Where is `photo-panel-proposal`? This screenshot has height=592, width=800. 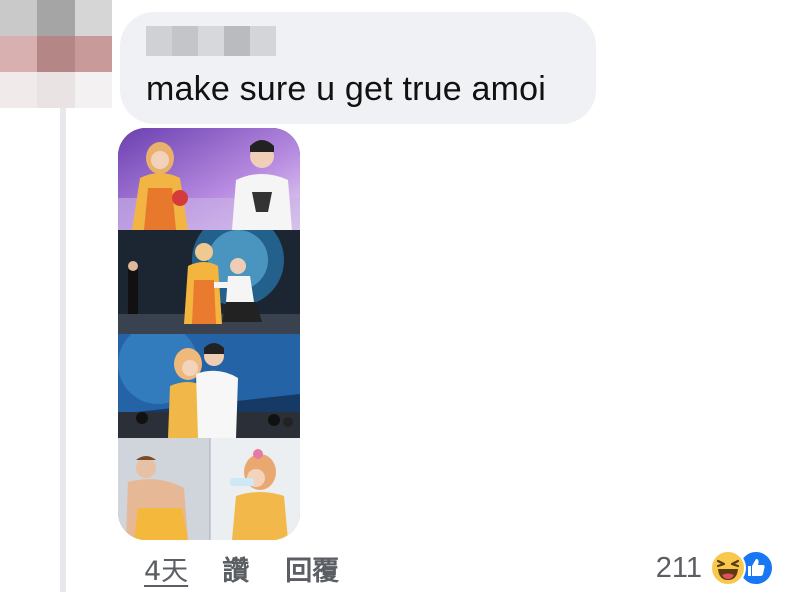 photo-panel-proposal is located at coordinates (209, 282).